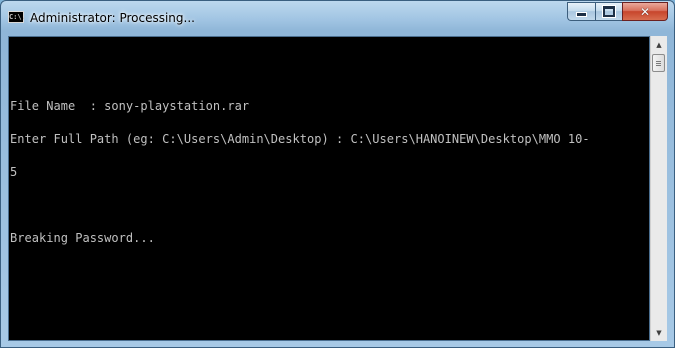 The height and width of the screenshot is (348, 675). Describe the element at coordinates (658, 188) in the screenshot. I see `vertical-scrollbar: ▲ ▼` at that location.